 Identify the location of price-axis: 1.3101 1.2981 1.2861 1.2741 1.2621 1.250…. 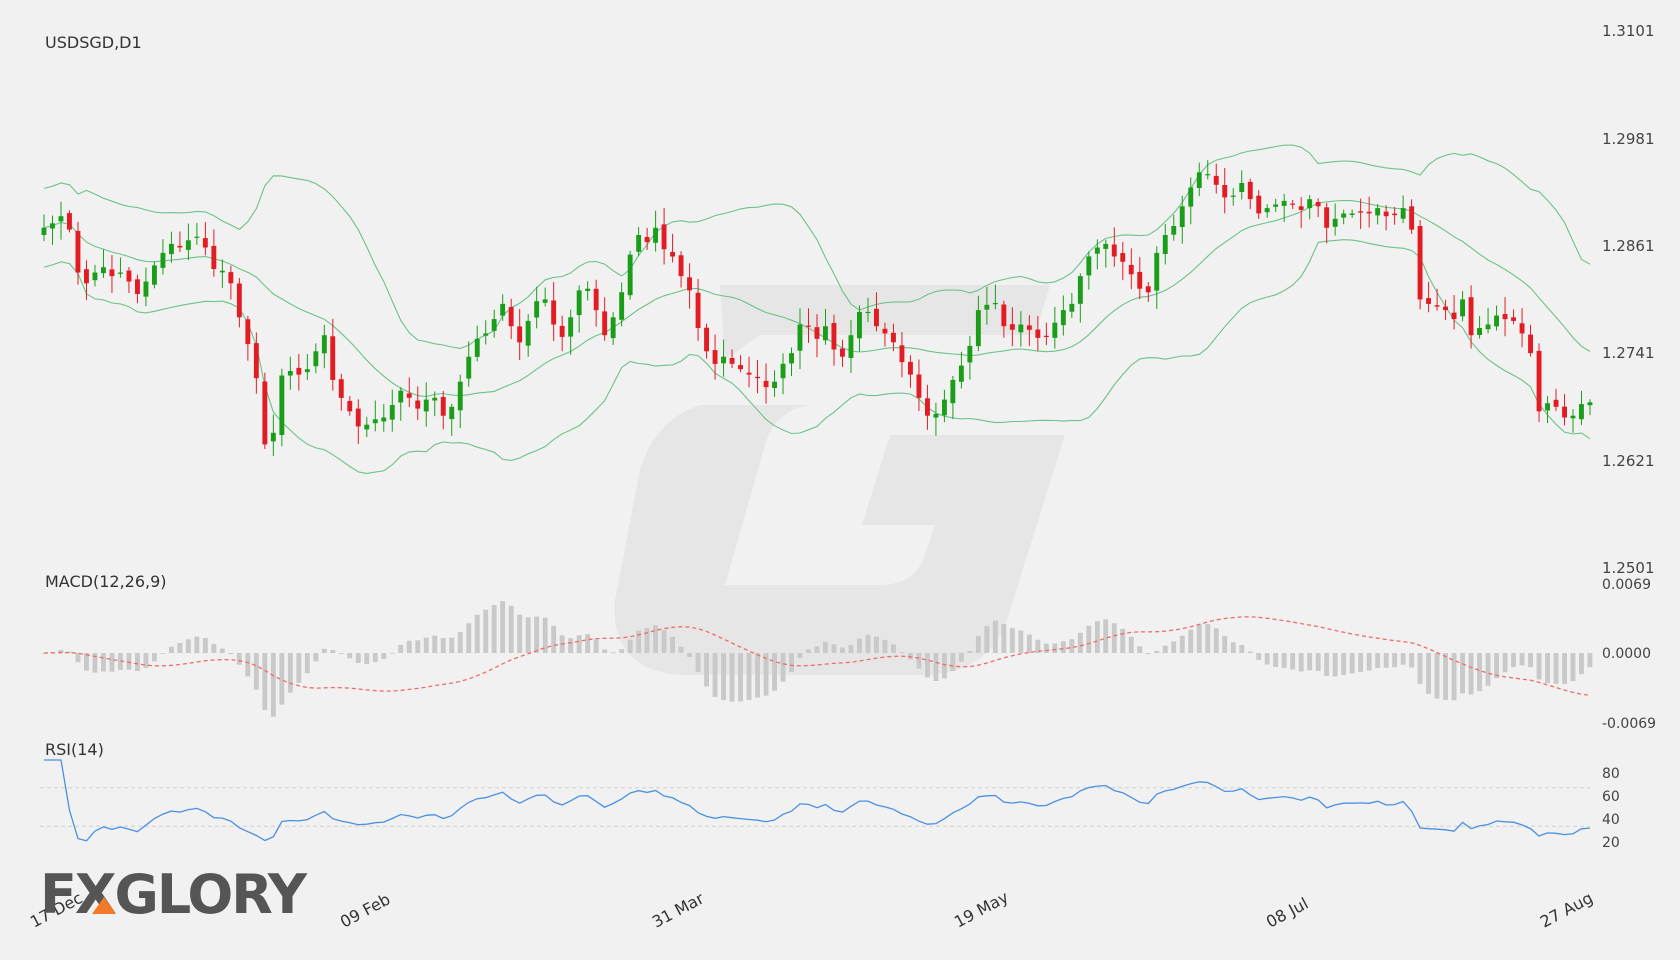
(1628, 299).